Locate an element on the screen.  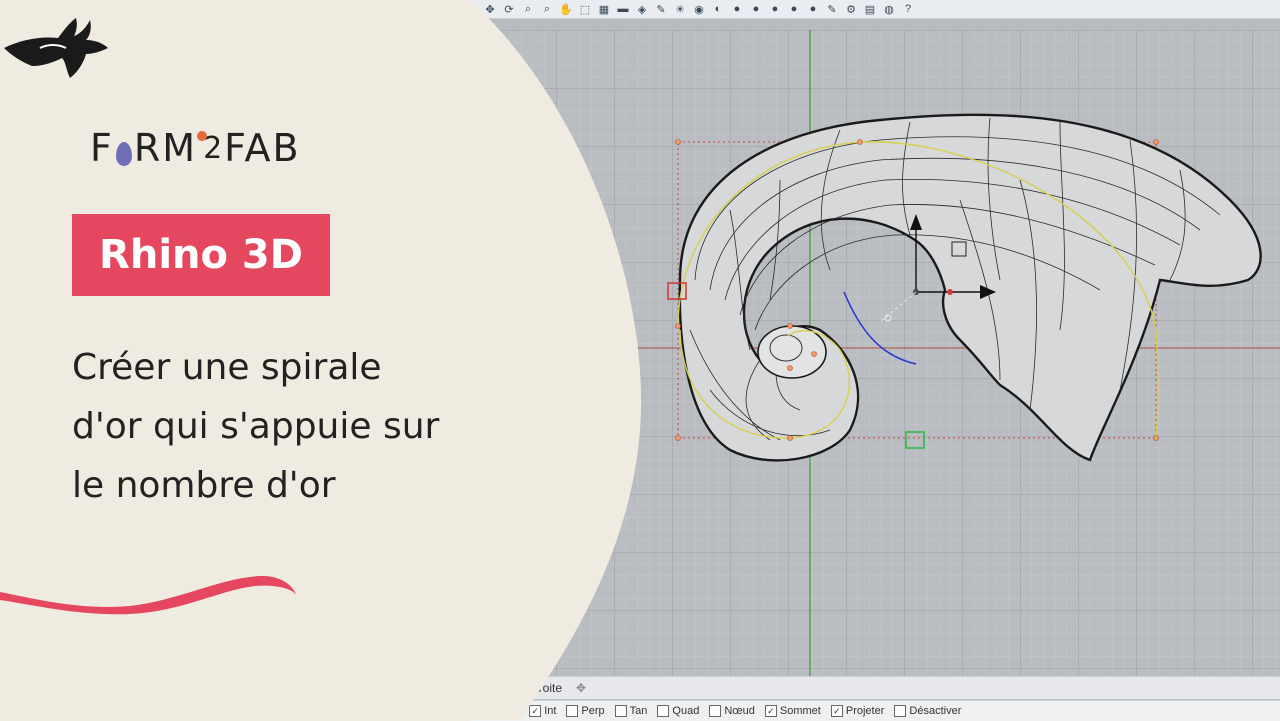
osnap-label: Sommet is located at coordinates (800, 711).